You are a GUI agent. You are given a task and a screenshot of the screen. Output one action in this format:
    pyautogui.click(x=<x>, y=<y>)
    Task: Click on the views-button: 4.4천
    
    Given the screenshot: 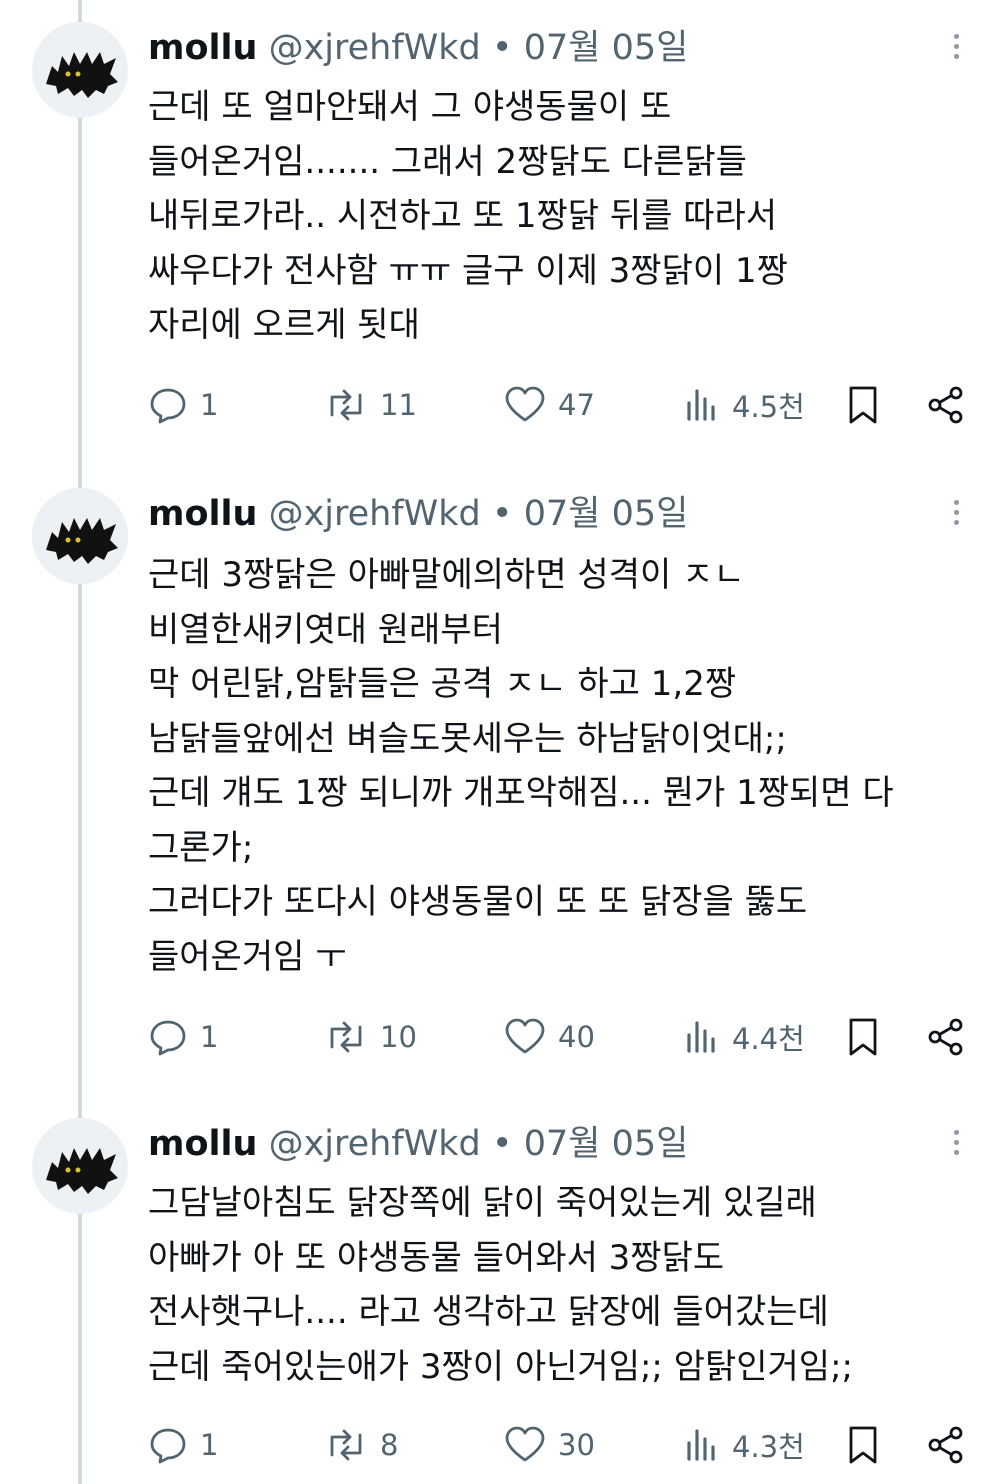 What is the action you would take?
    pyautogui.click(x=744, y=1037)
    